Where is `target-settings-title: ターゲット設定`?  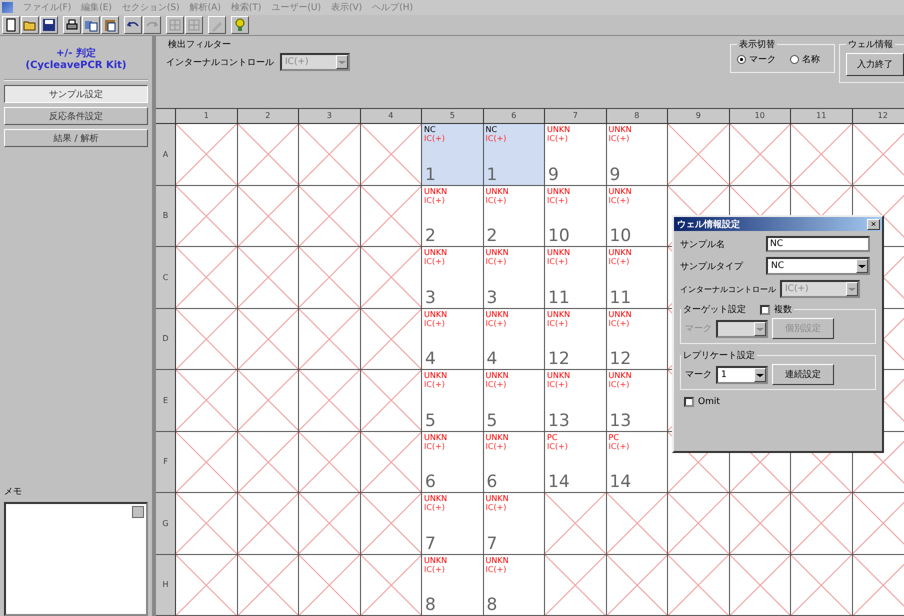 target-settings-title: ターゲット設定 is located at coordinates (714, 310).